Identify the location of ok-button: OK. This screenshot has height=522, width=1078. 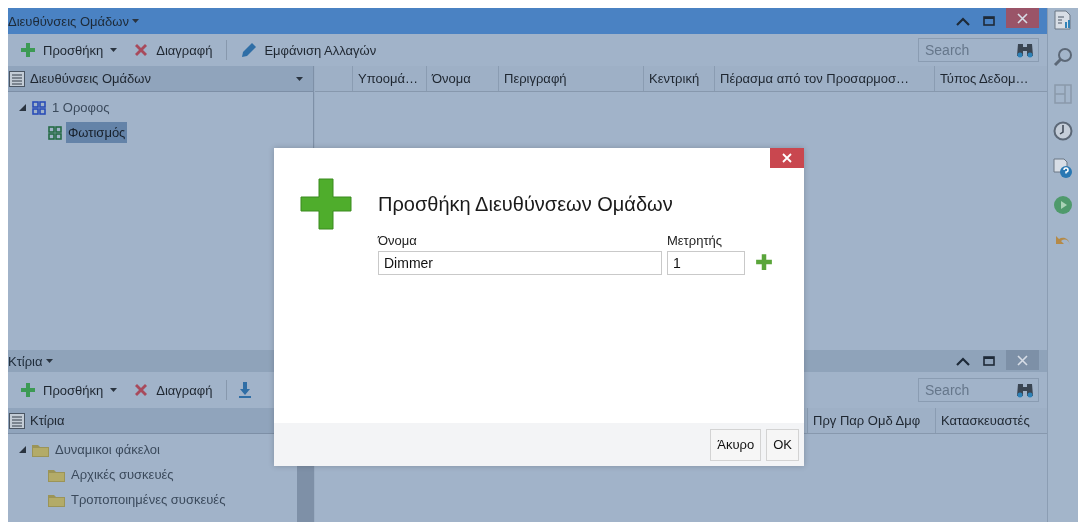
(782, 444).